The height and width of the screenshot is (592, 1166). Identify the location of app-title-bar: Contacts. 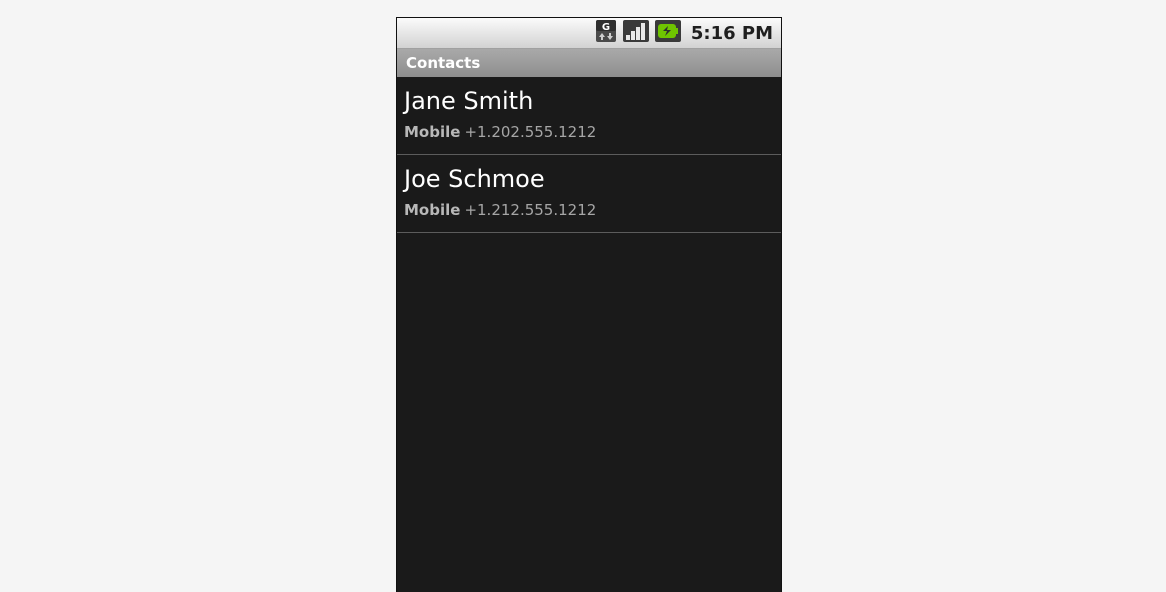
(589, 63).